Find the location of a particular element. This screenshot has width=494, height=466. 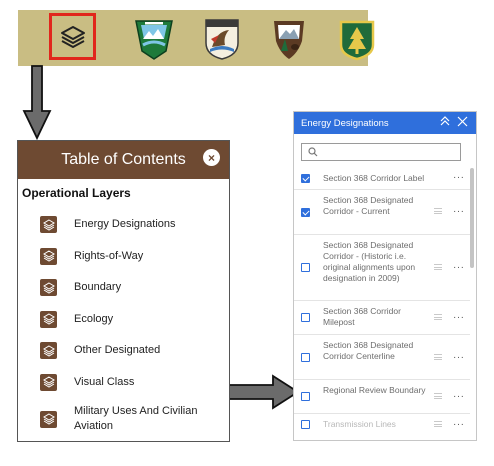

layer-row: Section 368 Corridor Label ··· is located at coordinates (382, 179).